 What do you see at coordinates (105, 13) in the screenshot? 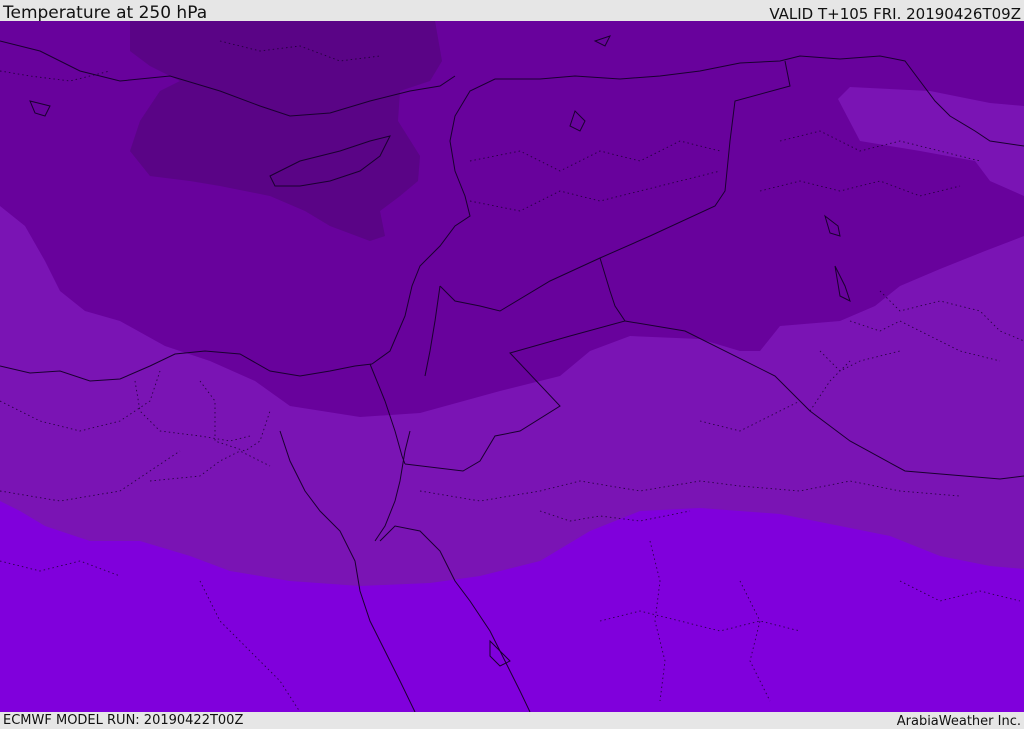
I see `map-title: Temperature at 250 hPa` at bounding box center [105, 13].